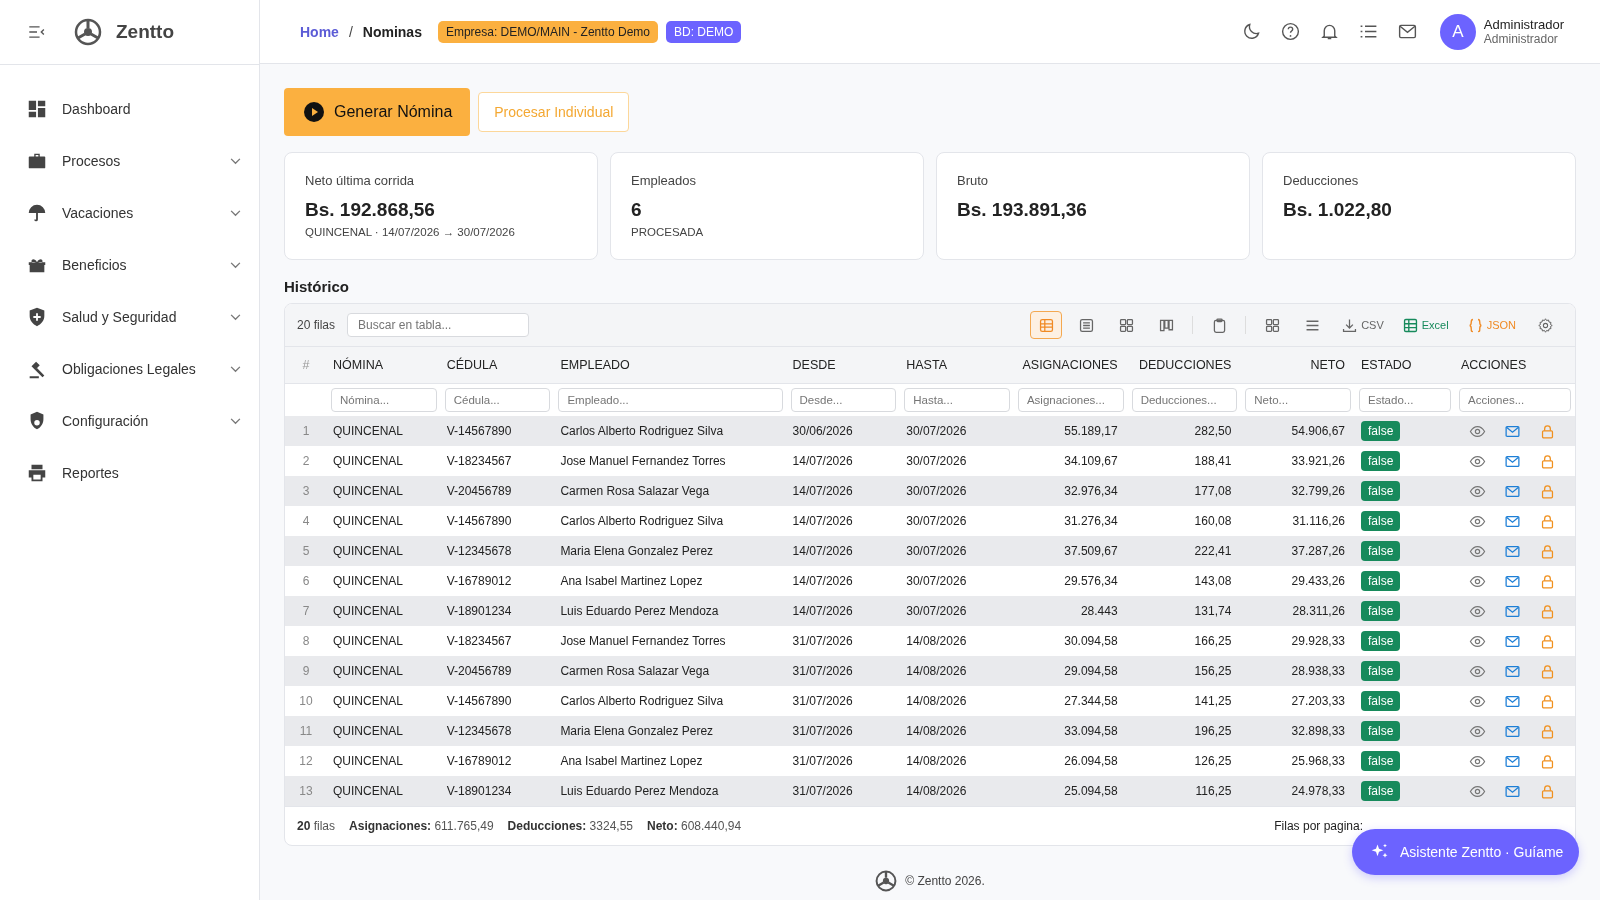  Describe the element at coordinates (129, 369) in the screenshot. I see `sidebar-item: Obligaciones Legales` at that location.